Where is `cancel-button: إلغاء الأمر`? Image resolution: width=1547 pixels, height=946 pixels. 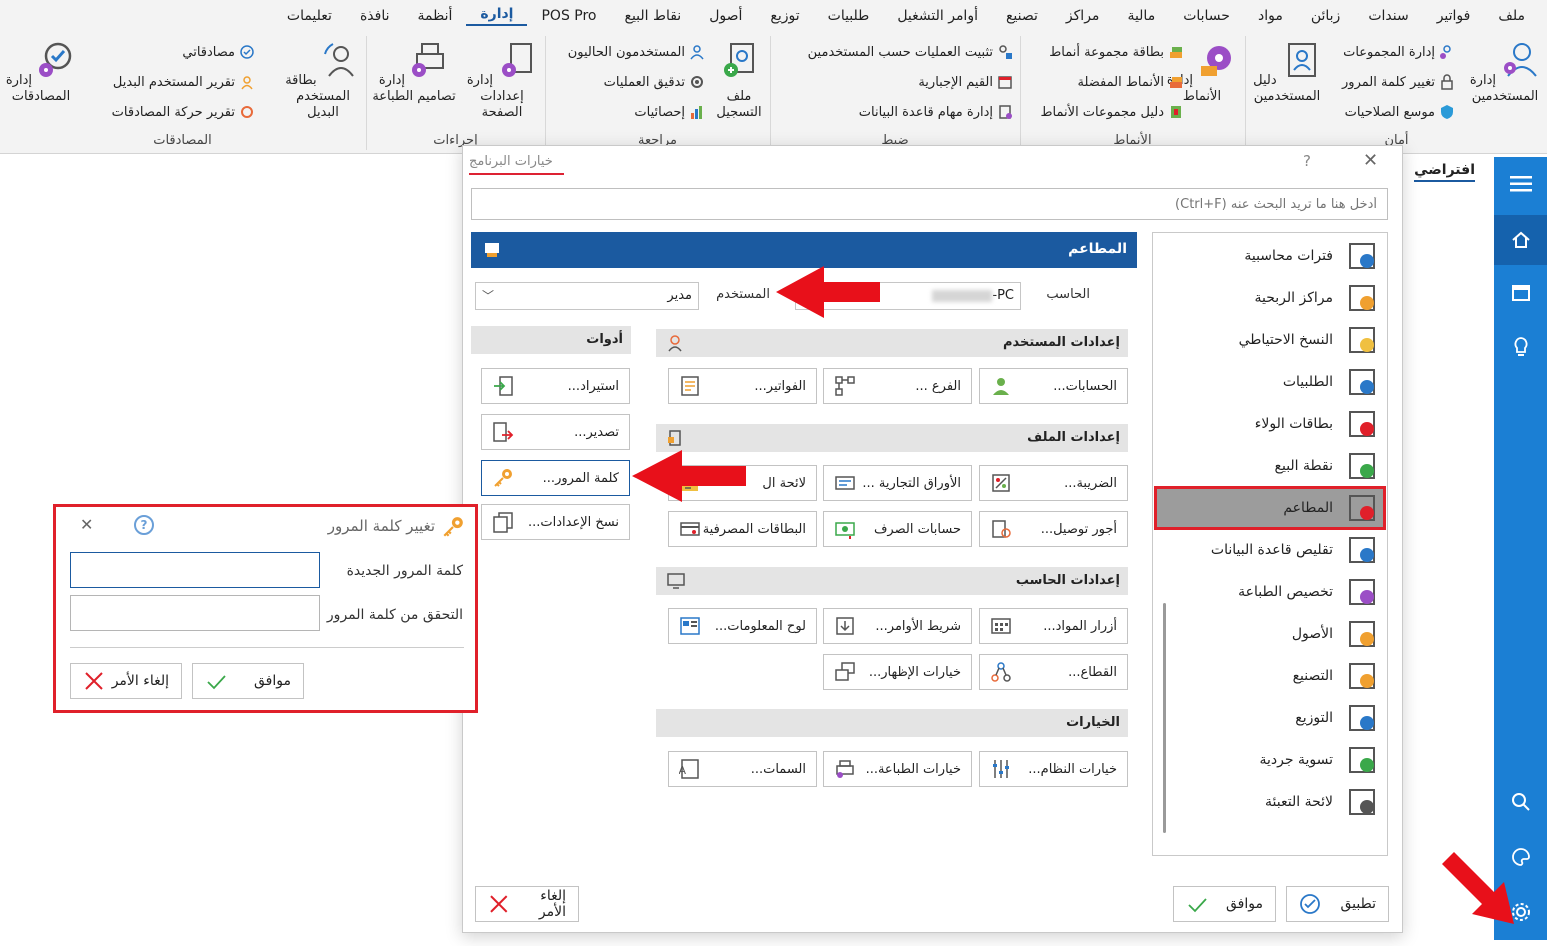 cancel-button: إلغاء الأمر is located at coordinates (527, 904).